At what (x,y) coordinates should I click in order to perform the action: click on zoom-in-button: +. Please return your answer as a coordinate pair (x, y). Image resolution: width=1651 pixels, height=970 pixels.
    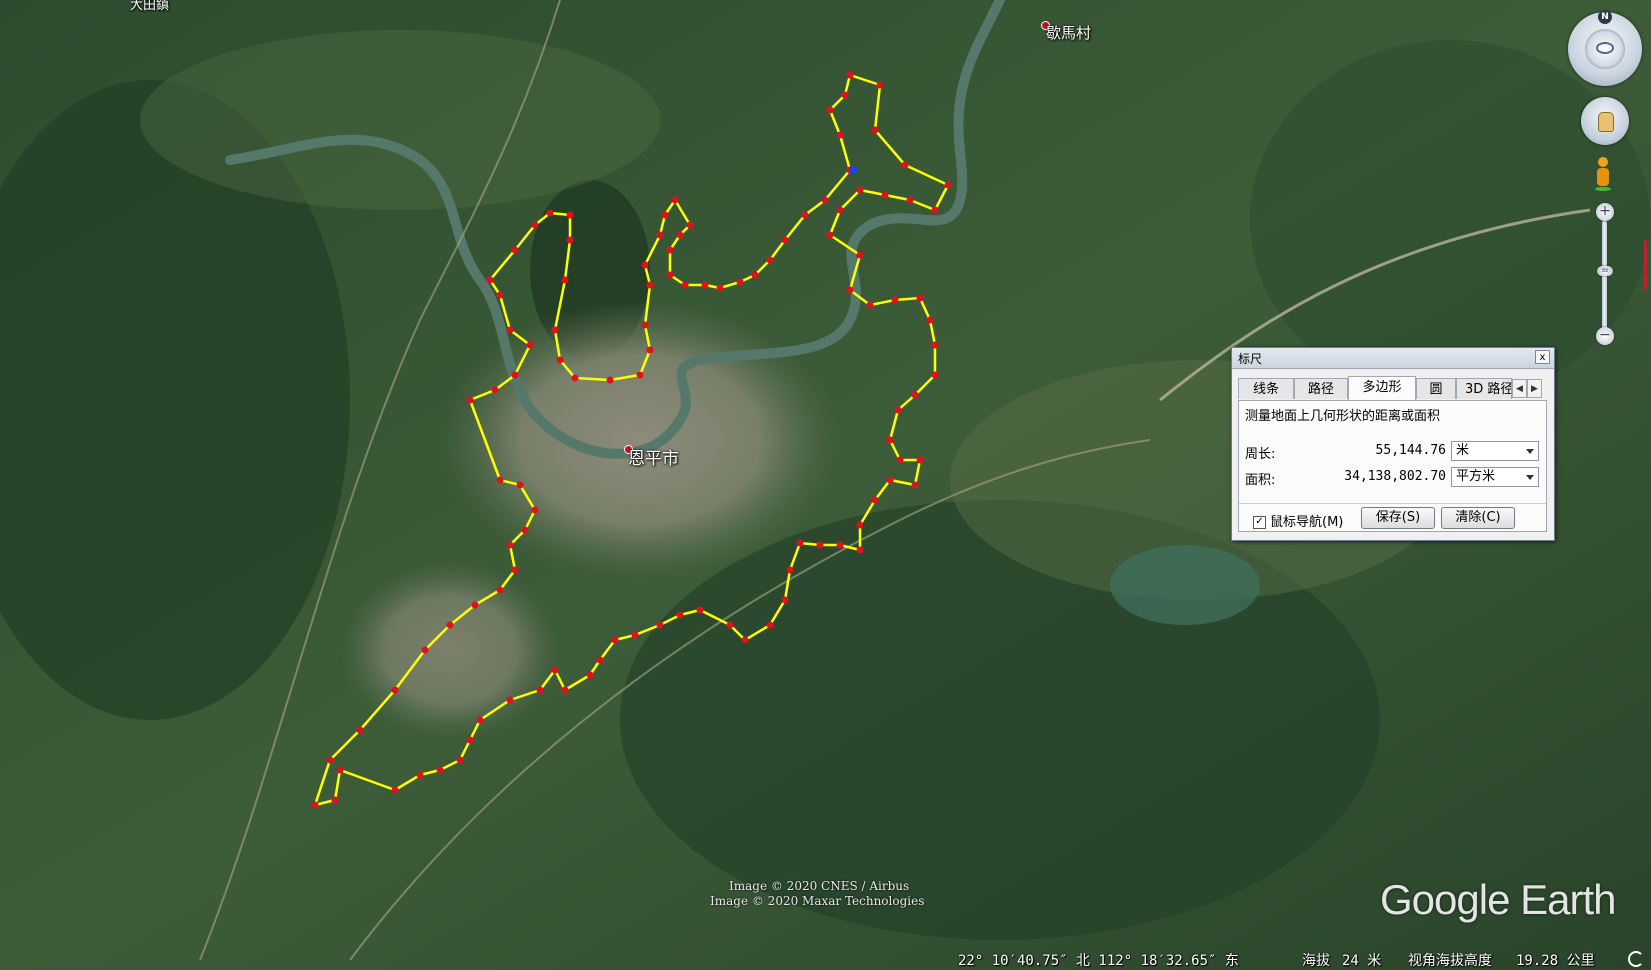
    Looking at the image, I should click on (1605, 212).